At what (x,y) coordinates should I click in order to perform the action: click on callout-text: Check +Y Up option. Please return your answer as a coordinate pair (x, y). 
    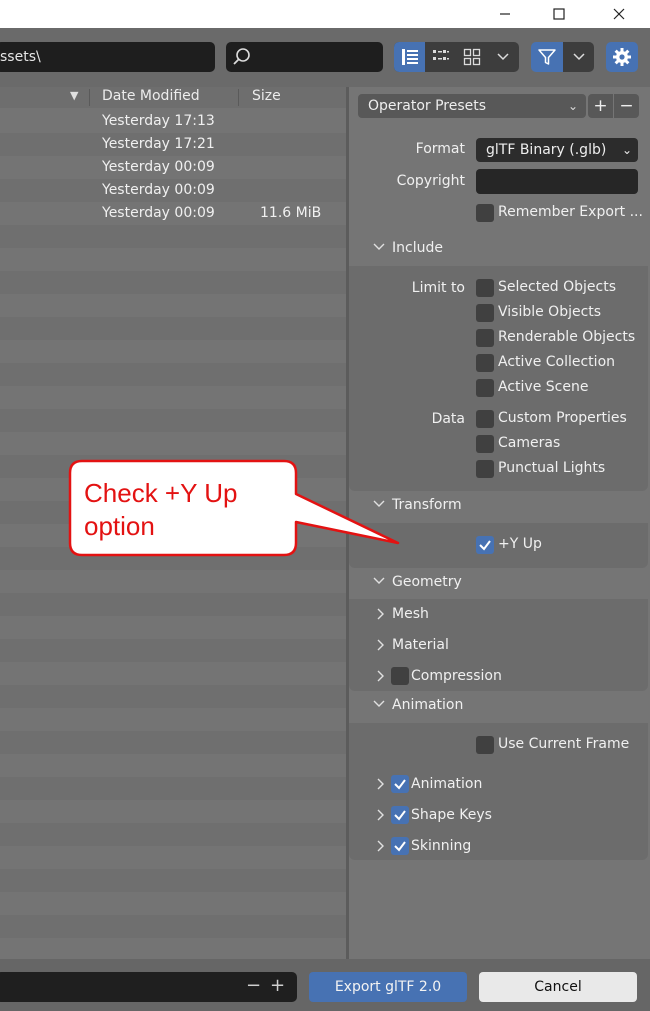
    Looking at the image, I should click on (184, 510).